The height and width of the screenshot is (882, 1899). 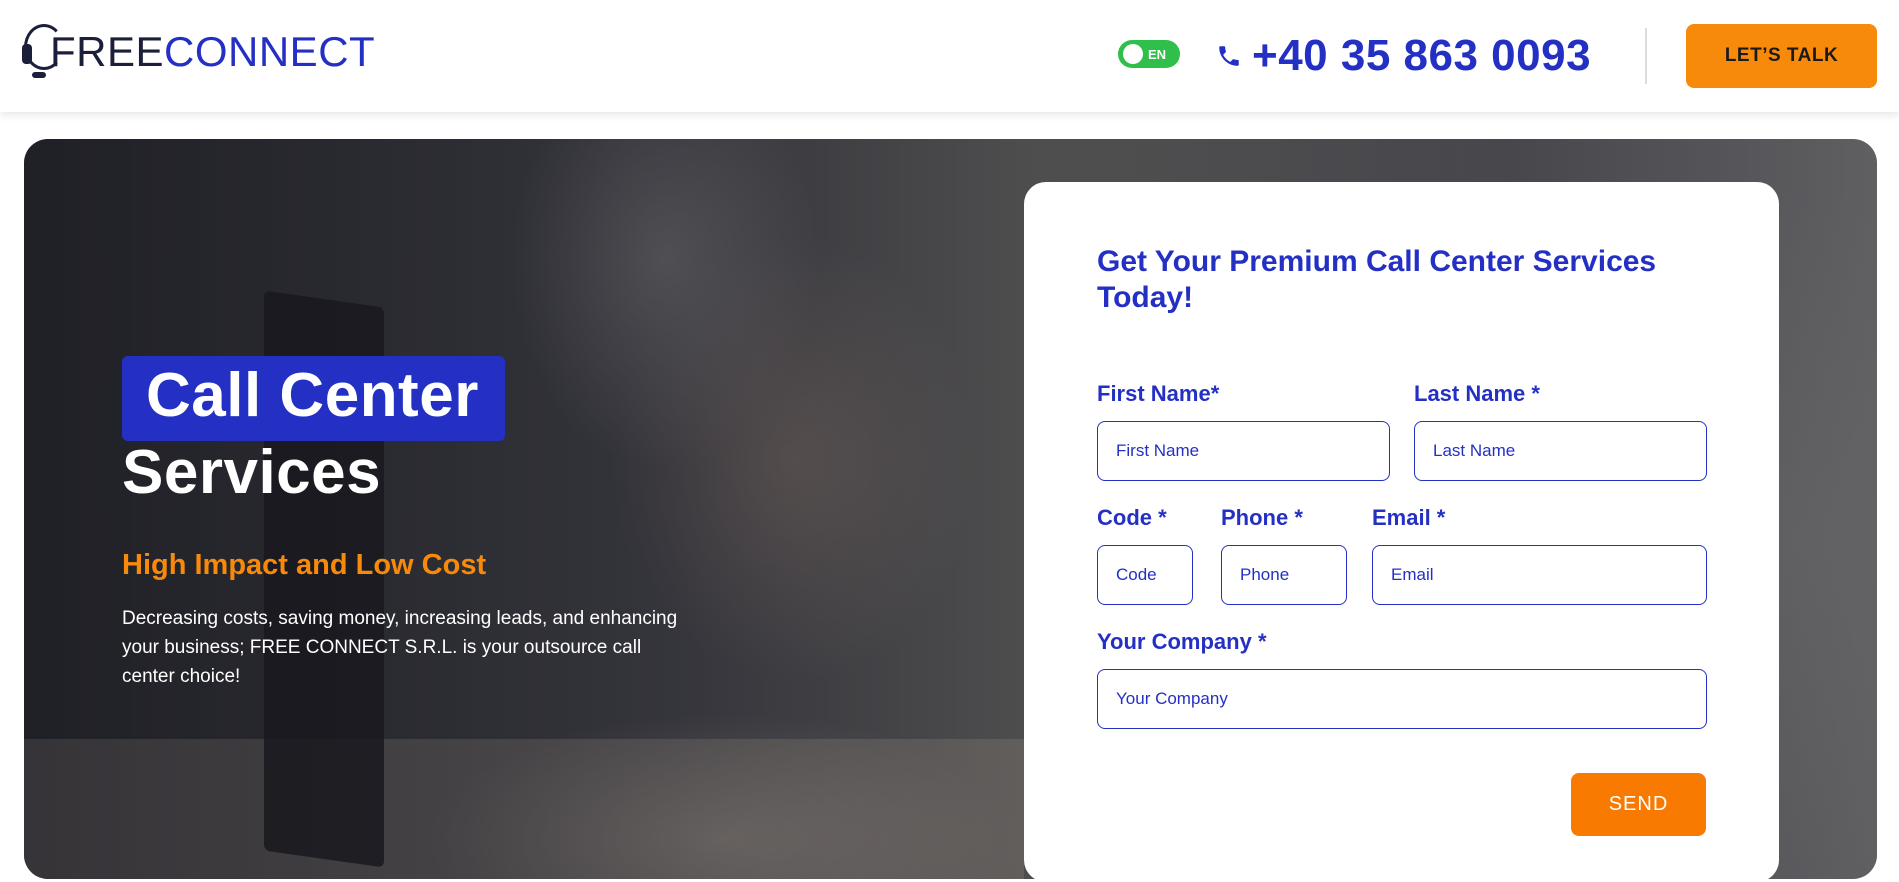 What do you see at coordinates (1145, 575) in the screenshot?
I see `code-input` at bounding box center [1145, 575].